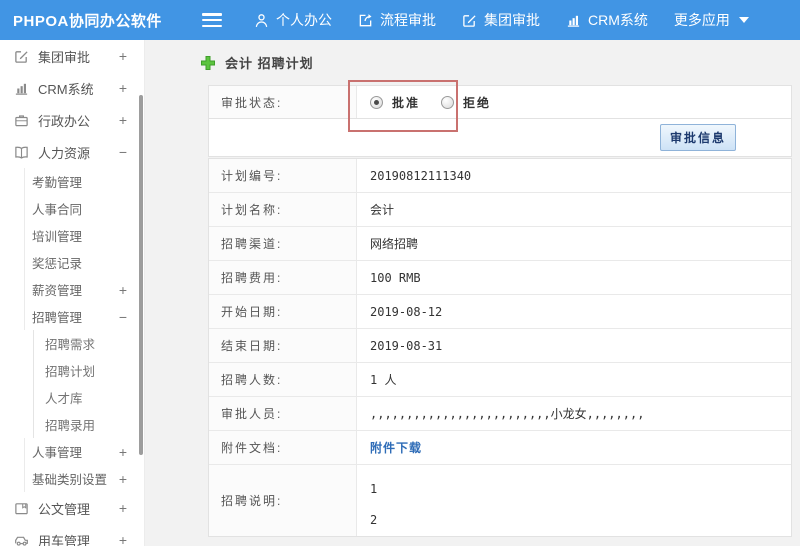 This screenshot has height=546, width=800. What do you see at coordinates (57, 237) in the screenshot?
I see `sidebar-item-label: 培训管理` at bounding box center [57, 237].